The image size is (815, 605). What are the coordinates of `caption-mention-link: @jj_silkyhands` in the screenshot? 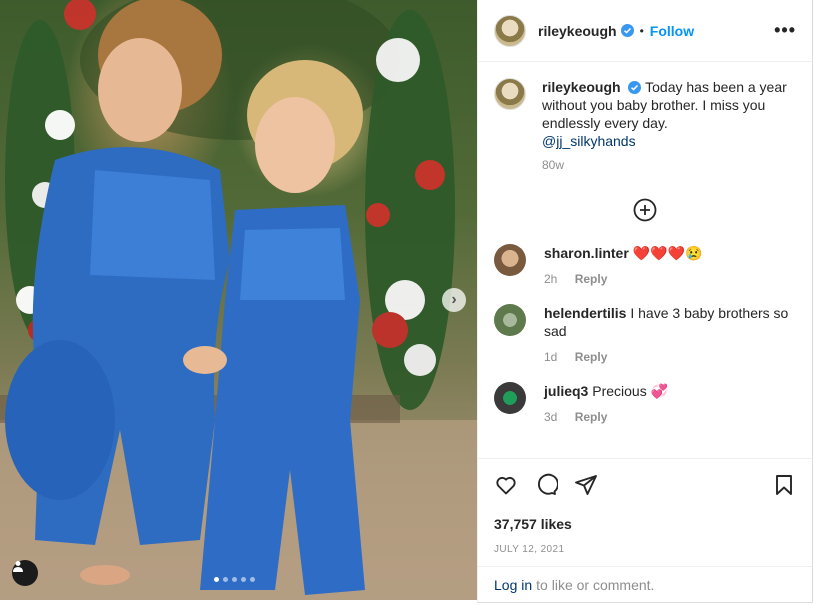 It's located at (667, 141).